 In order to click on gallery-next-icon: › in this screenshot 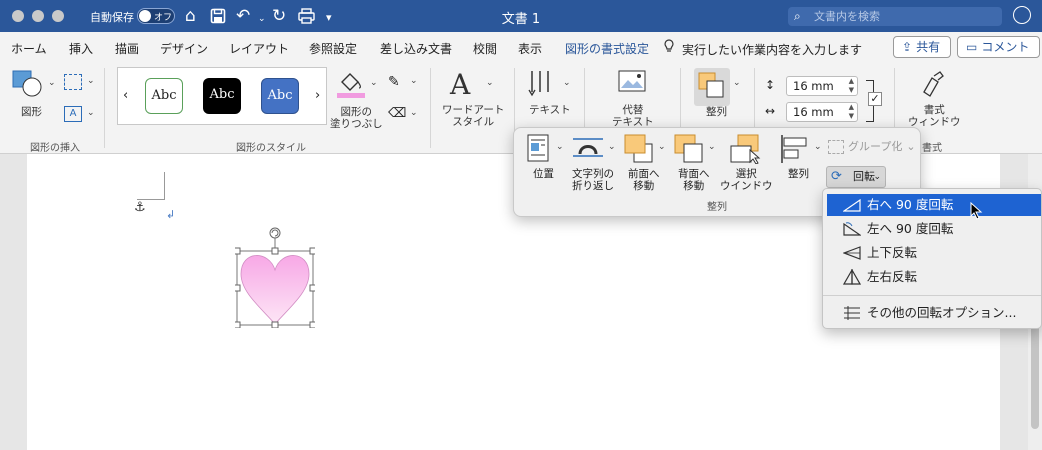, I will do `click(317, 95)`.